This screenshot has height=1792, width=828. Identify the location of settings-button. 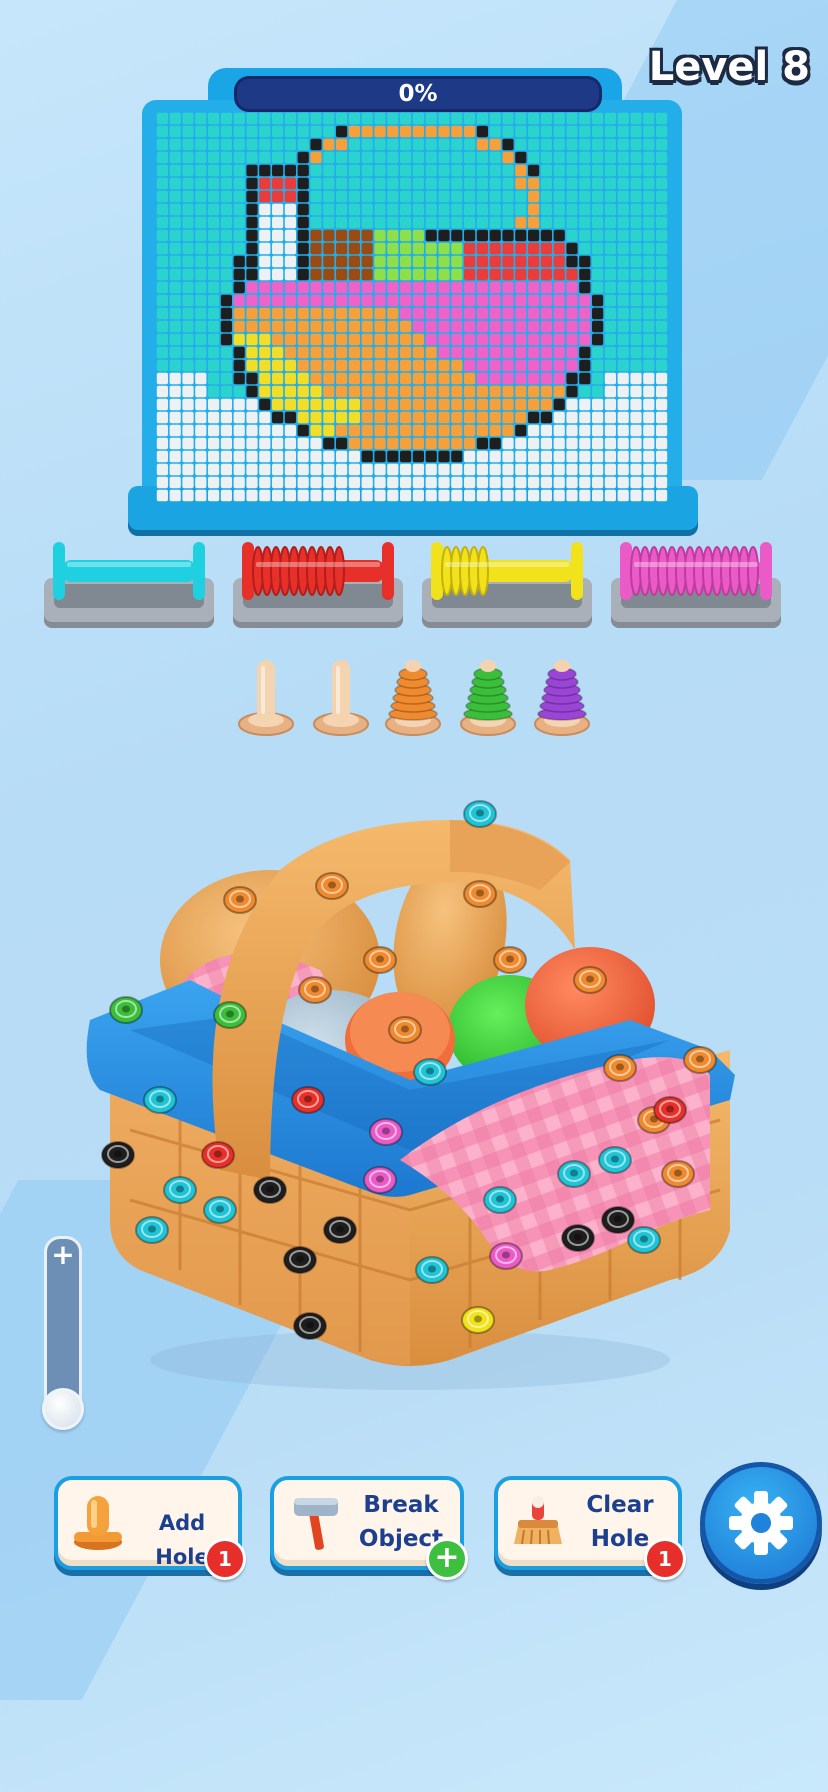
(761, 1523).